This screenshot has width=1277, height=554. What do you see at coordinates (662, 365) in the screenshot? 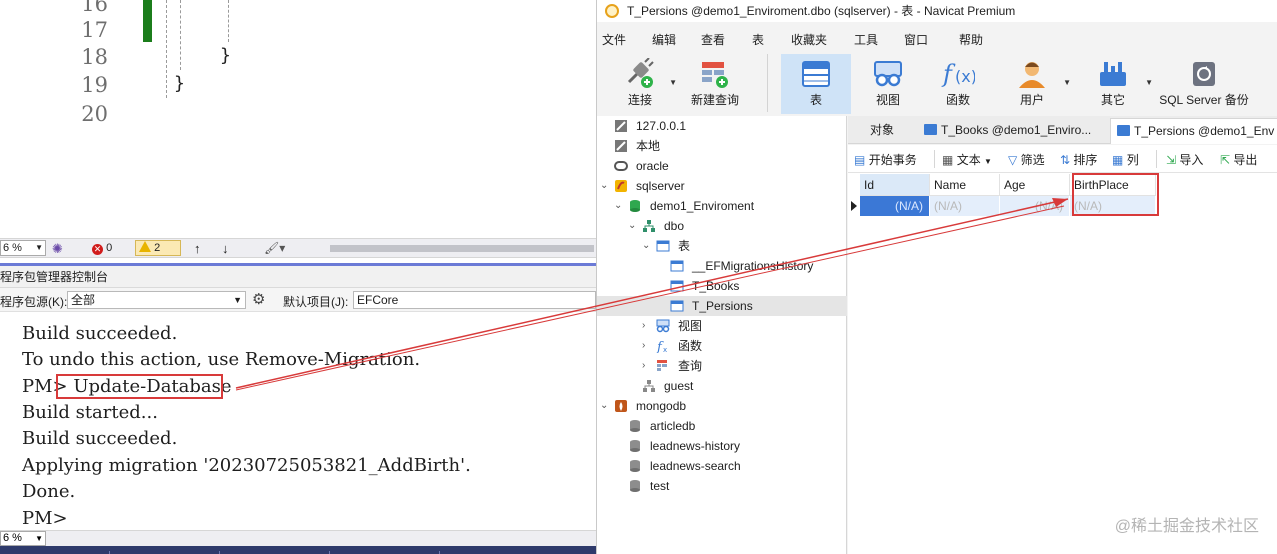
I see `query-icon` at bounding box center [662, 365].